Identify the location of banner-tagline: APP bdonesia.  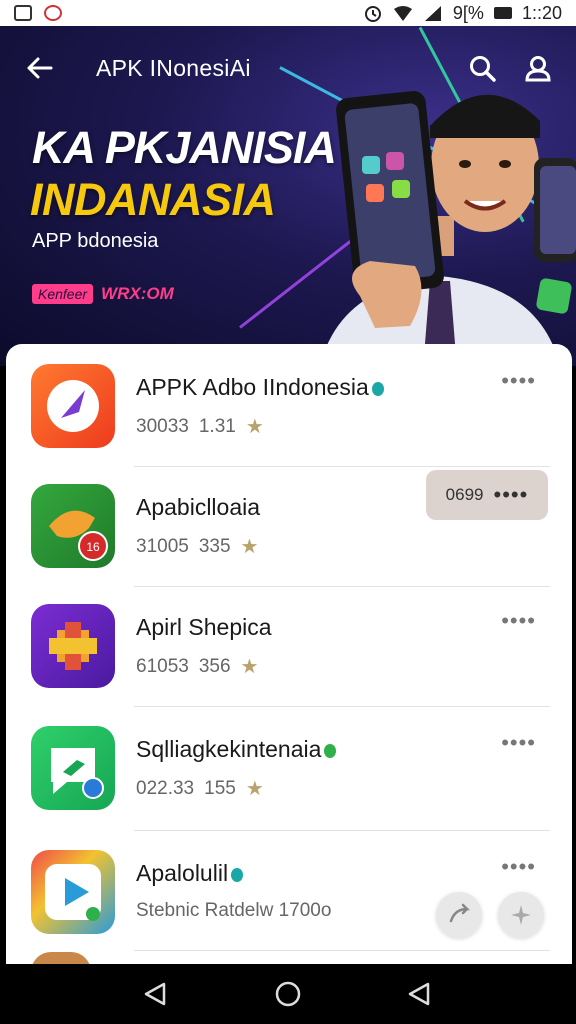
(95, 241).